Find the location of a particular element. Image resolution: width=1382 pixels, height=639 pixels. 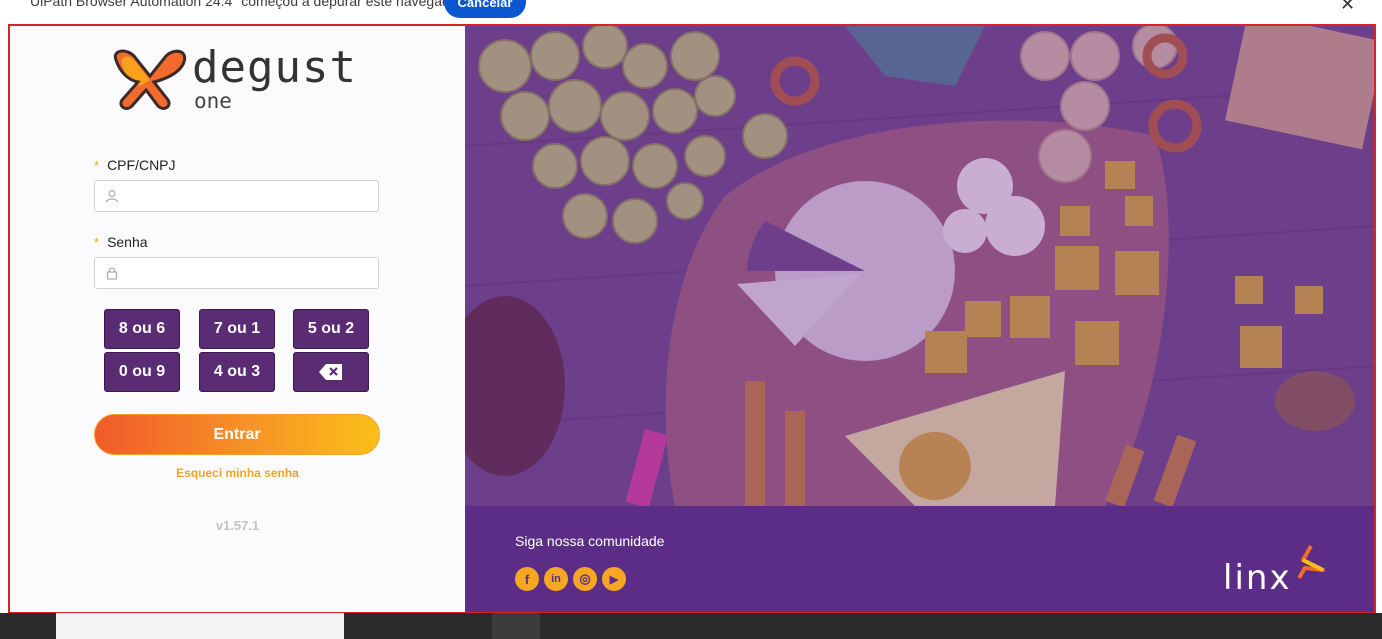

cpf-label-text: CPF/CNPJ is located at coordinates (141, 165).